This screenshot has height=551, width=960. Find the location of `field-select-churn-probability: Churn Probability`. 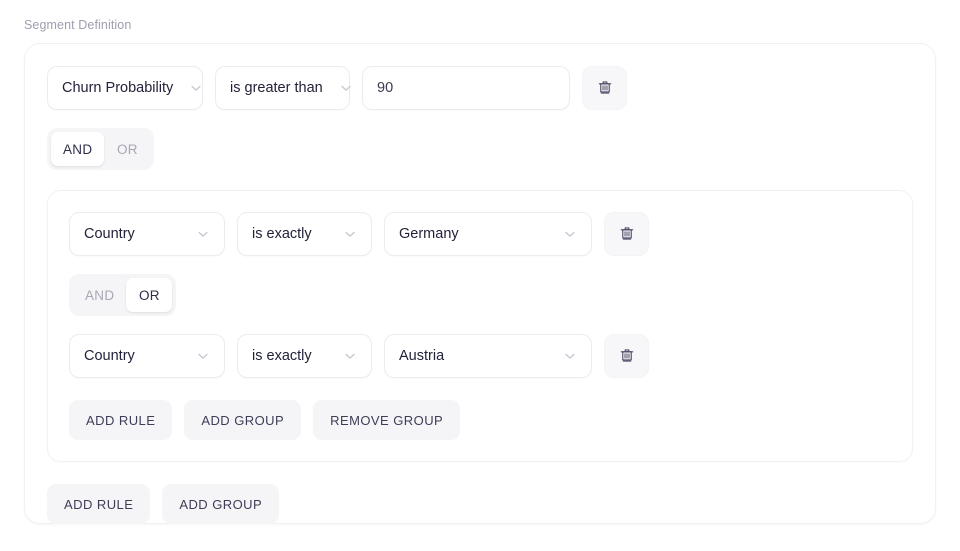

field-select-churn-probability: Churn Probability is located at coordinates (125, 88).